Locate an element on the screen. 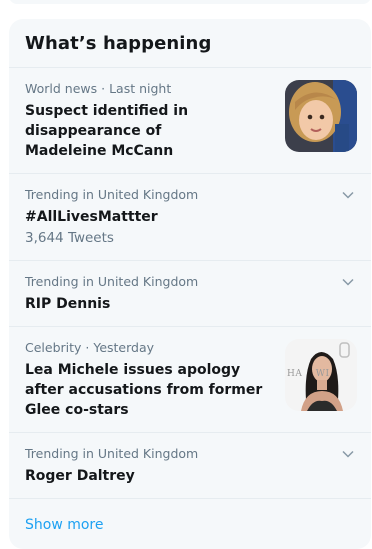 The height and width of the screenshot is (549, 372). panel-header: What’s happening is located at coordinates (190, 43).